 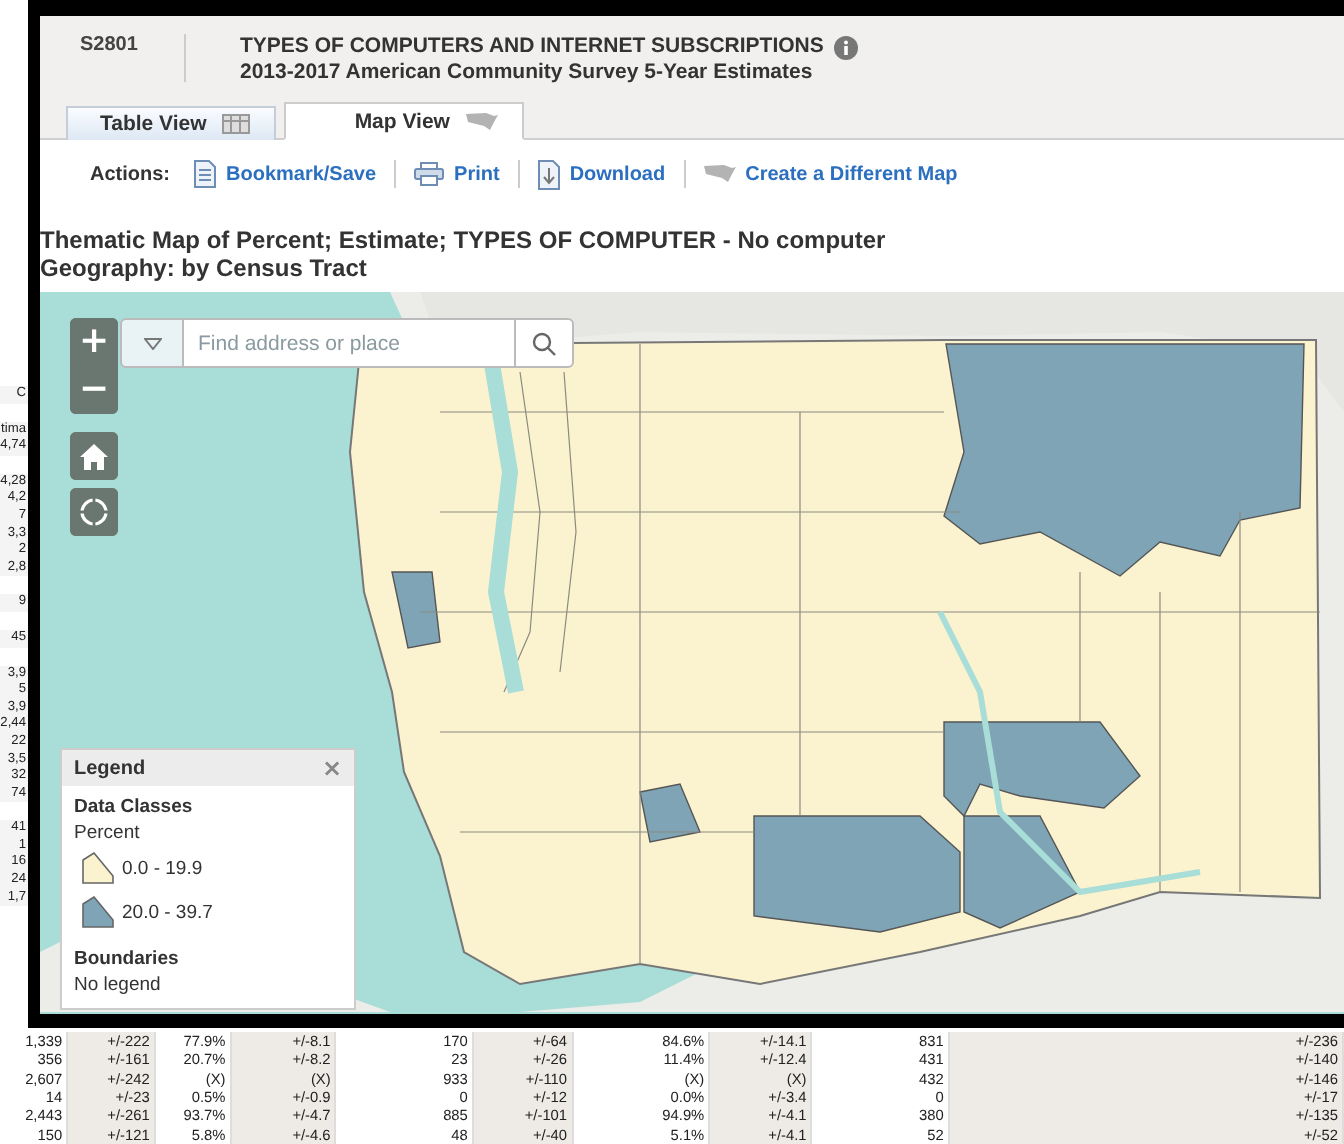 I want to click on crosshair-icon, so click(x=94, y=512).